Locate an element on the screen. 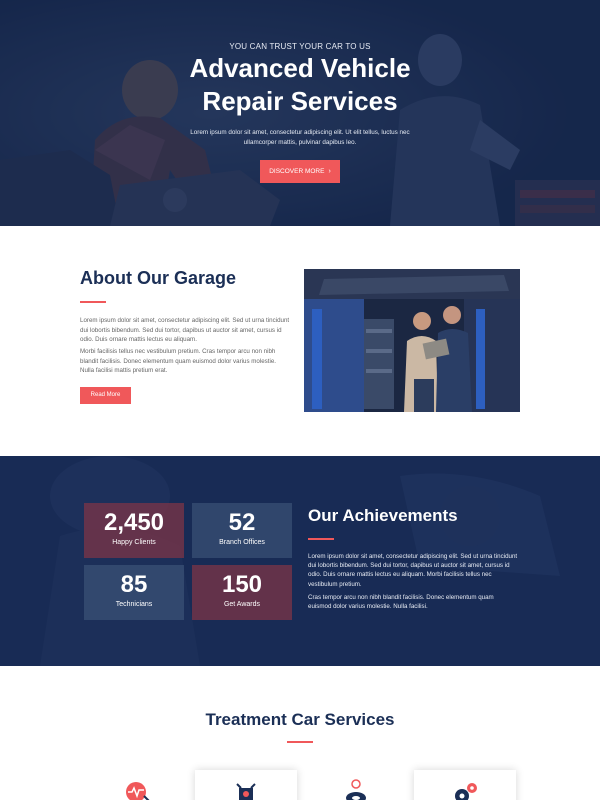 The width and height of the screenshot is (600, 800). stat-get-awards: 150 Get Awards is located at coordinates (242, 592).